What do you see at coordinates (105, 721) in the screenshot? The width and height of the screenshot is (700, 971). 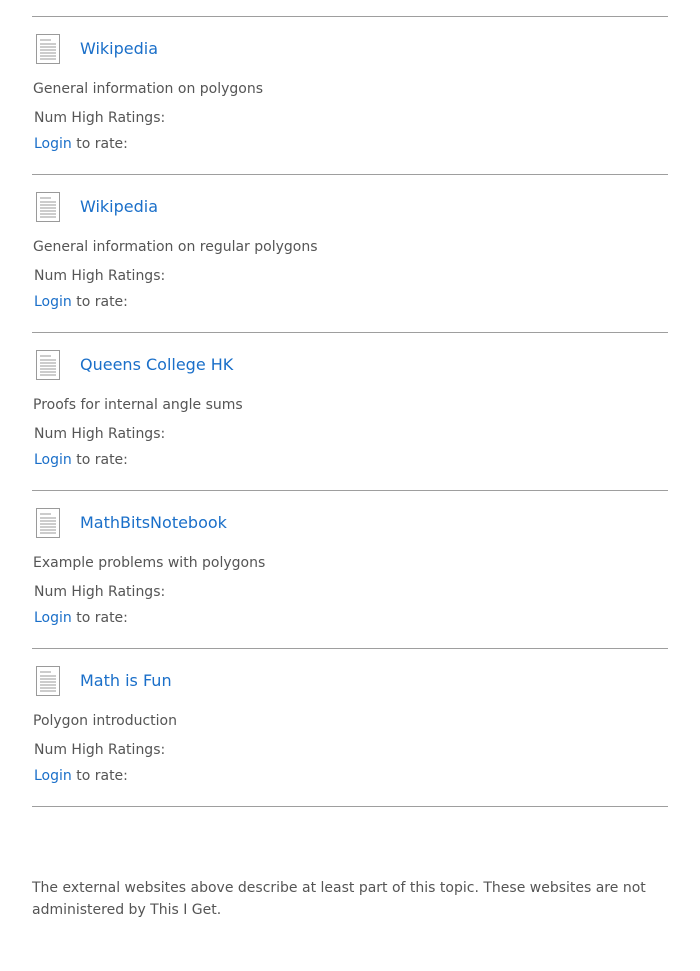 I see `resource-description: Polygon introduction` at bounding box center [105, 721].